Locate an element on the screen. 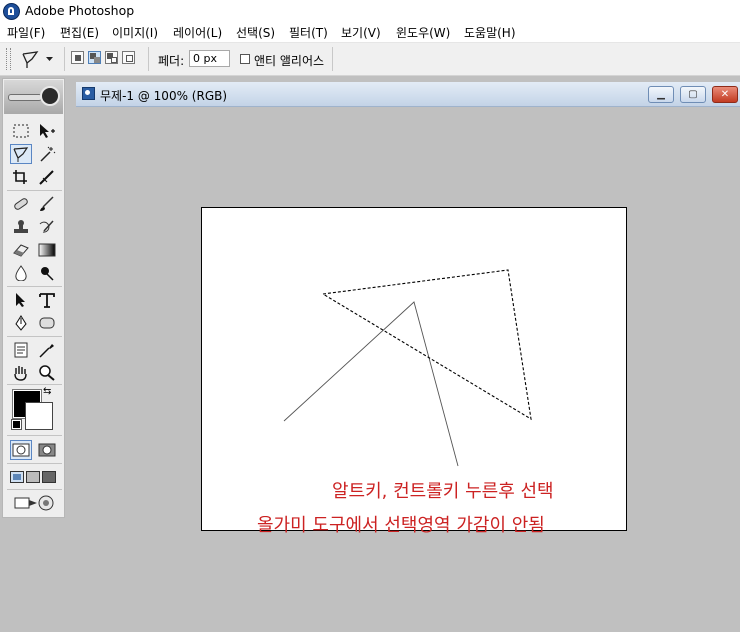  water-drop-icon is located at coordinates (21, 273).